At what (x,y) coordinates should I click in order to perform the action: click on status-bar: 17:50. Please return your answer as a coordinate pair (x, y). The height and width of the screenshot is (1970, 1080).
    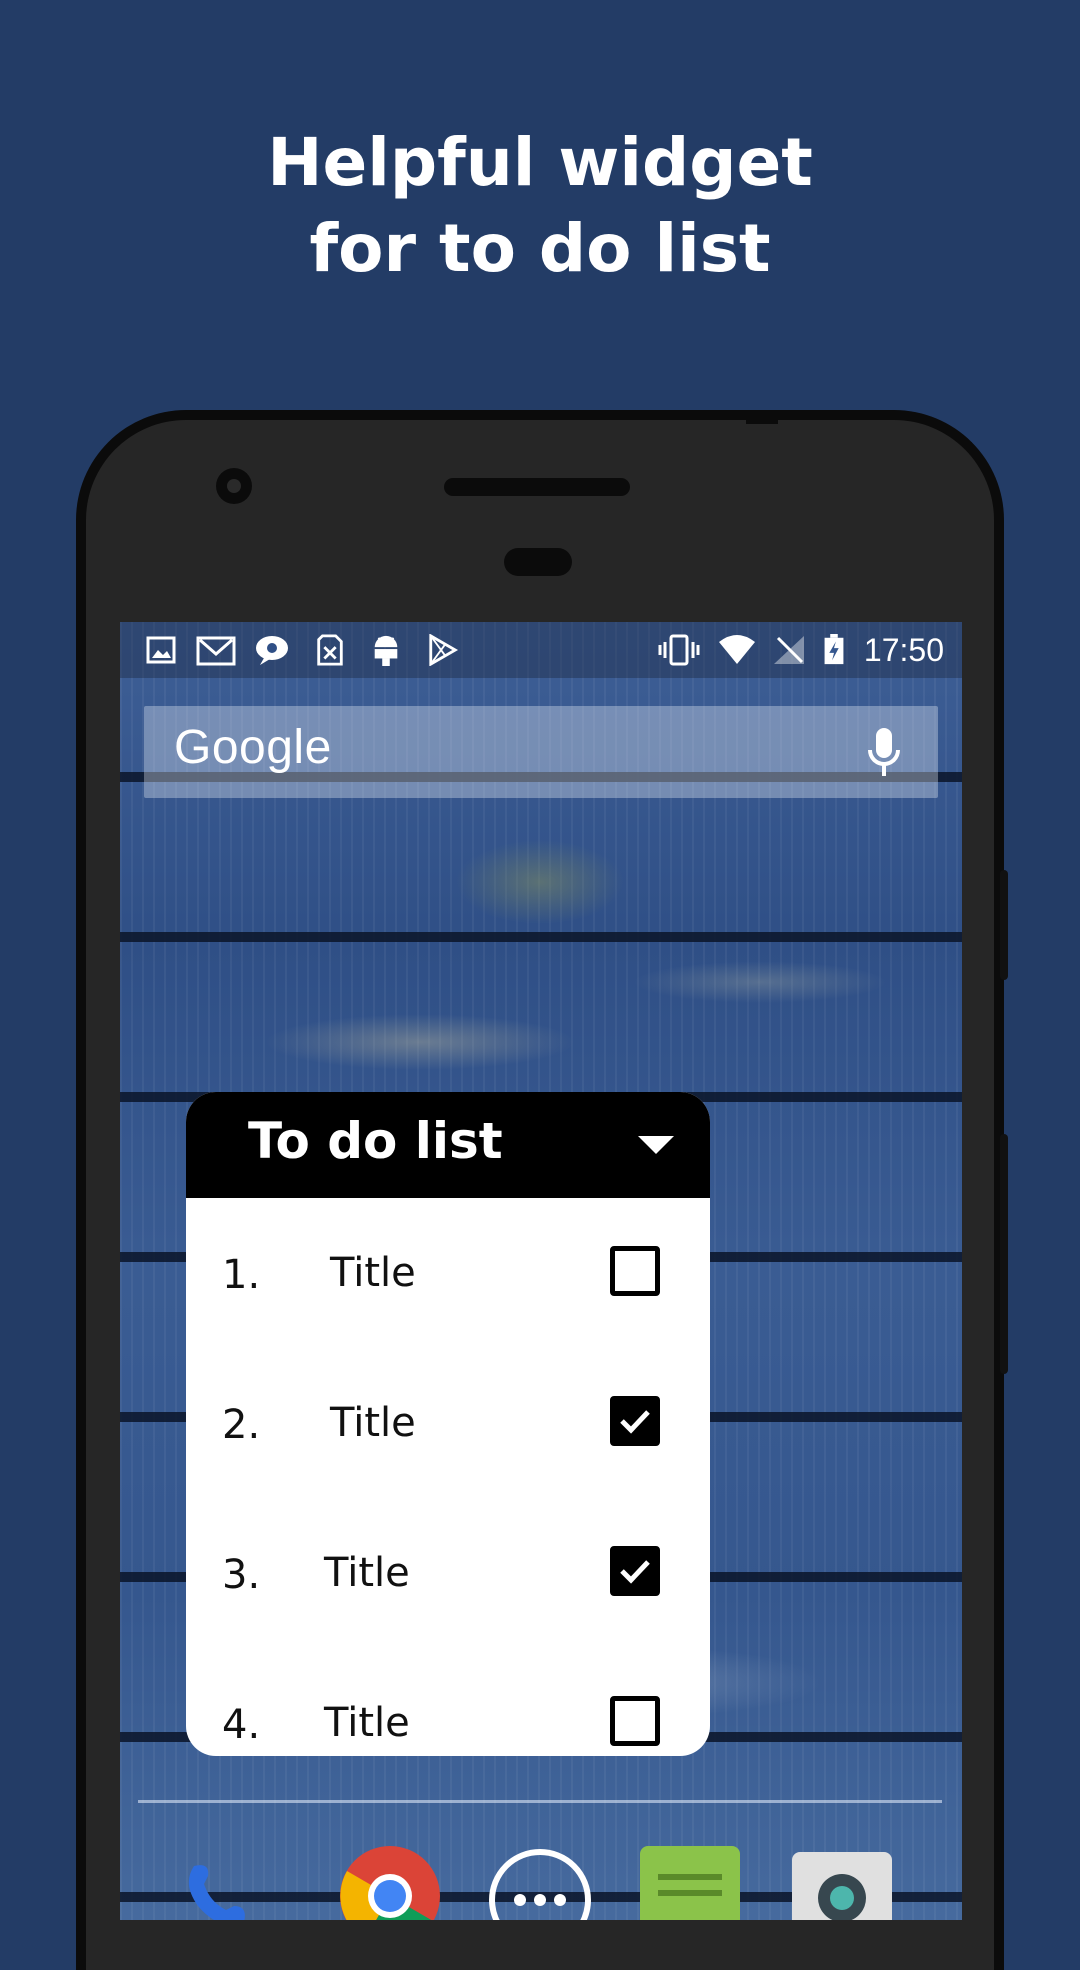
    Looking at the image, I should click on (541, 650).